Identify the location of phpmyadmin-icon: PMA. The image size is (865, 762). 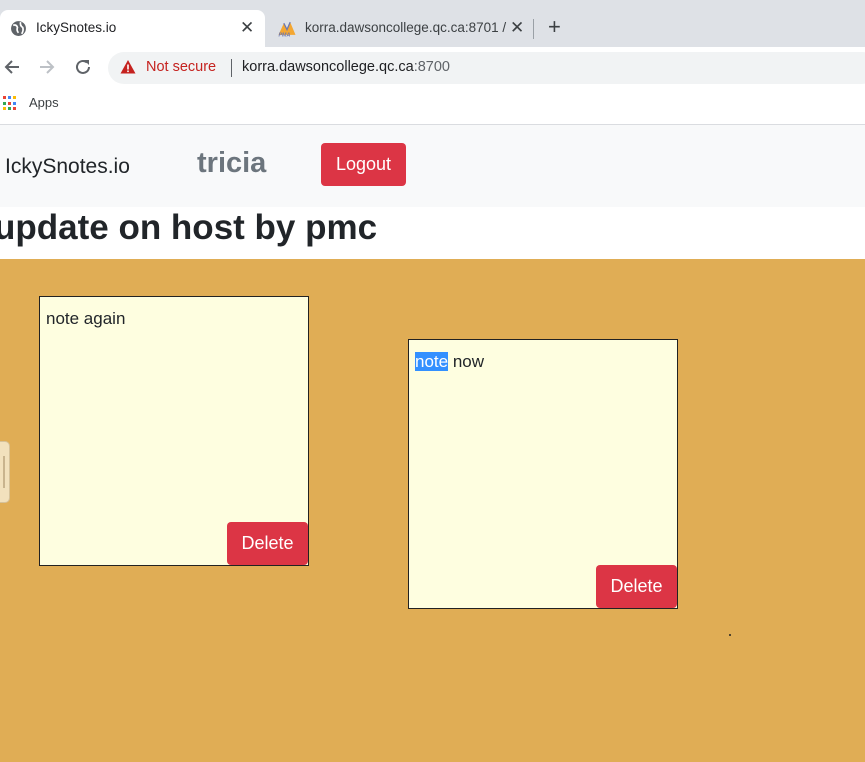
(287, 29).